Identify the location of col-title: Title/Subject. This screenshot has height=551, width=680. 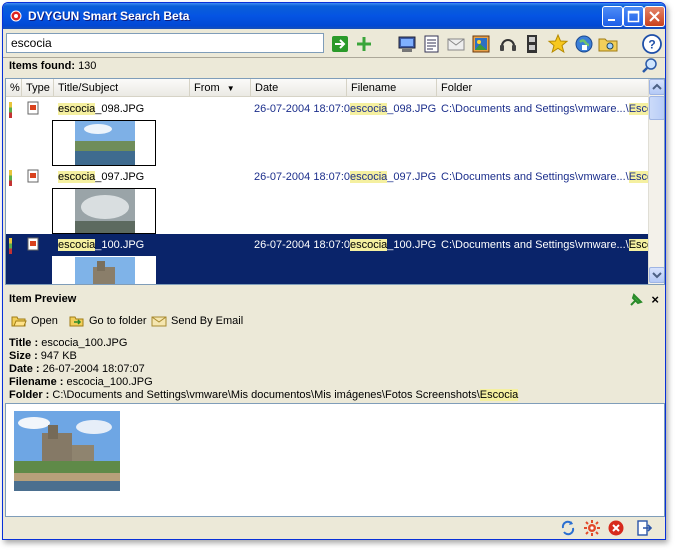
(122, 88).